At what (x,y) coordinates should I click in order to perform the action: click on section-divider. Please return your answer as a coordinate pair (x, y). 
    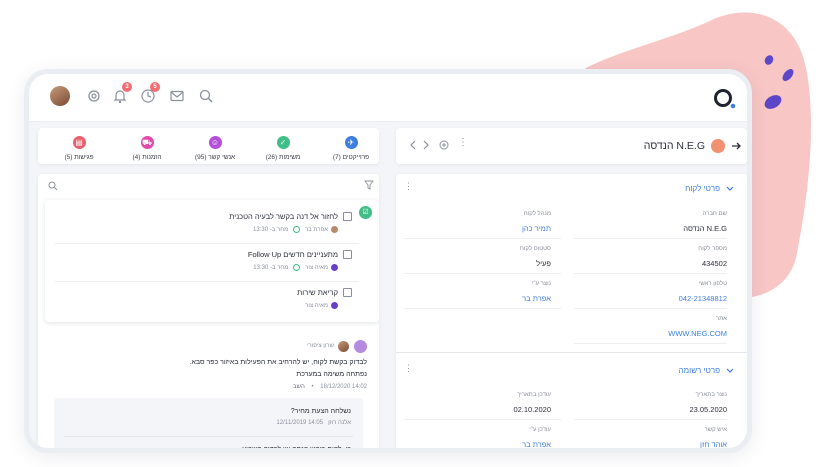
    Looking at the image, I should click on (571, 352).